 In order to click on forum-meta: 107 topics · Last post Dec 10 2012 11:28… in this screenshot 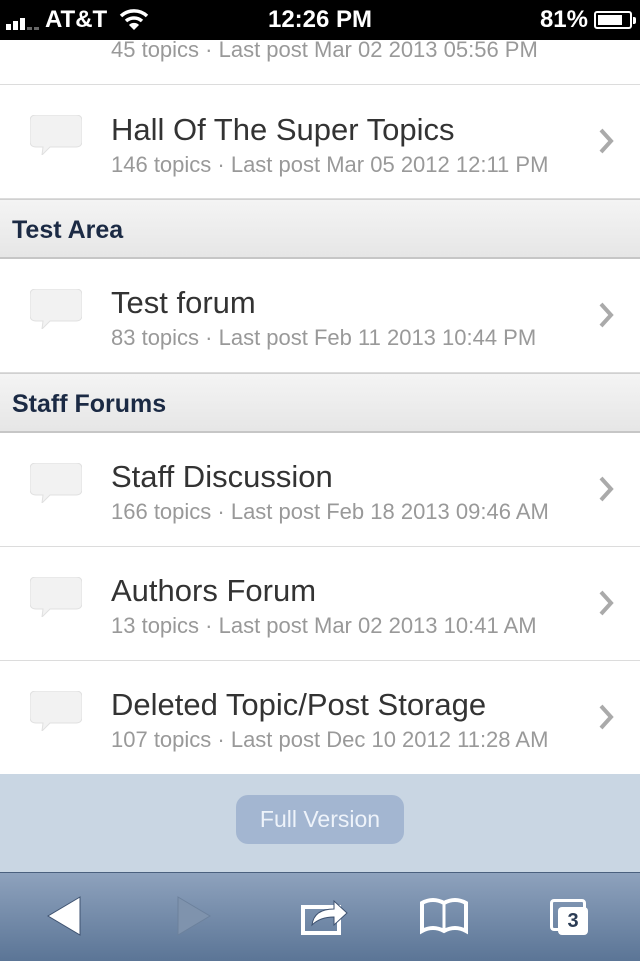, I will do `click(330, 739)`.